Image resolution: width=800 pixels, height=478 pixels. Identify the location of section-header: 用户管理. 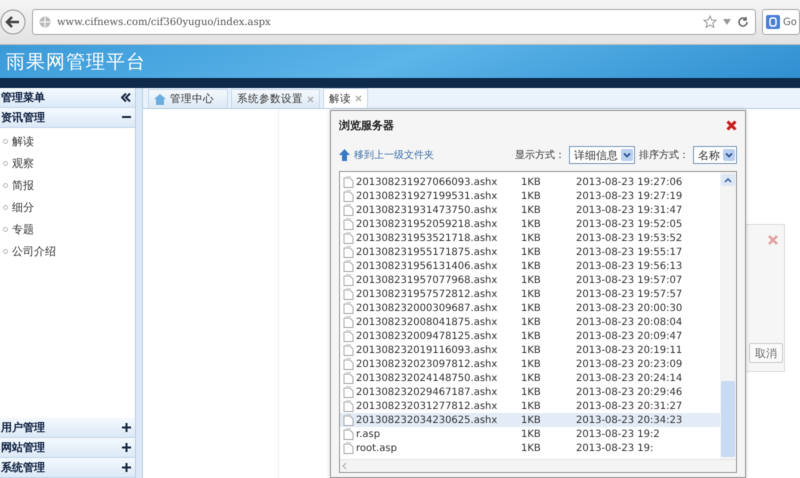
(67, 428).